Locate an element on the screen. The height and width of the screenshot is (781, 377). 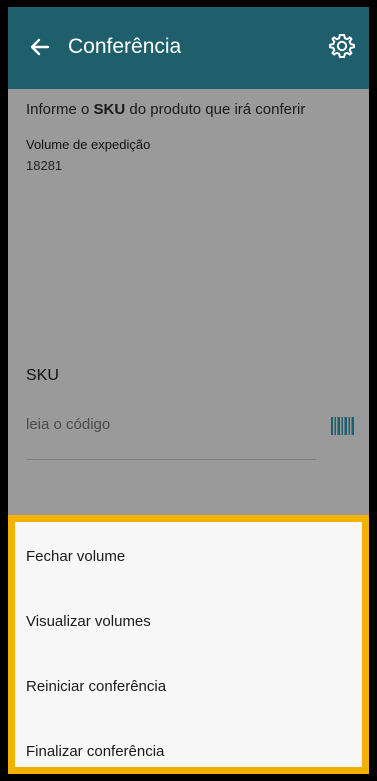
page-title: Conferência is located at coordinates (125, 46).